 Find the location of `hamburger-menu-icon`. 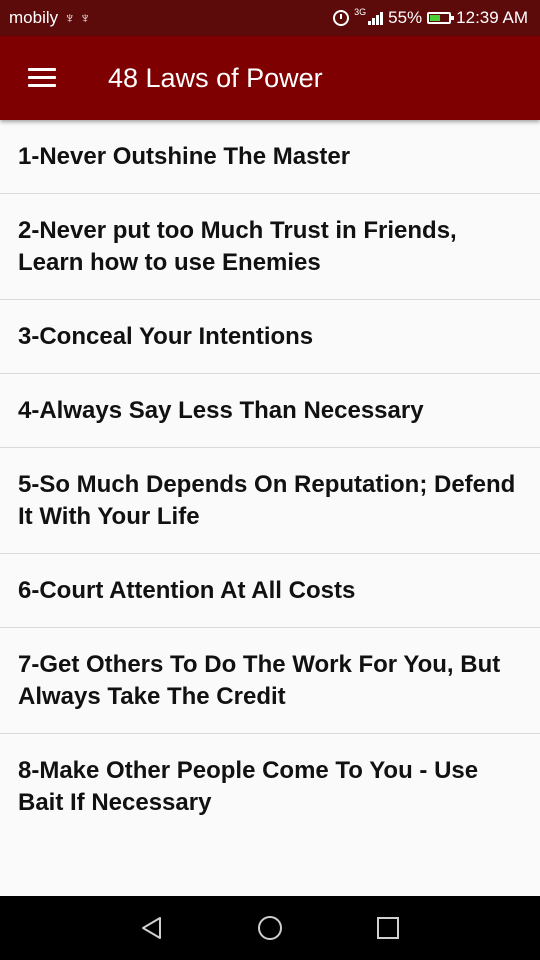

hamburger-menu-icon is located at coordinates (42, 78).